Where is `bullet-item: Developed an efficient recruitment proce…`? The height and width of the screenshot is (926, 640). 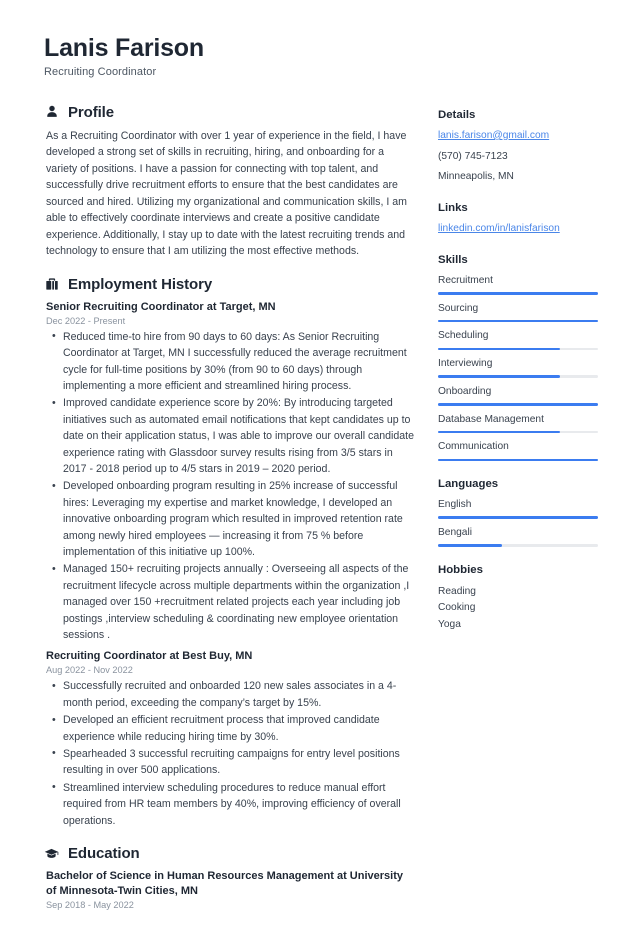 bullet-item: Developed an efficient recruitment proce… is located at coordinates (234, 728).